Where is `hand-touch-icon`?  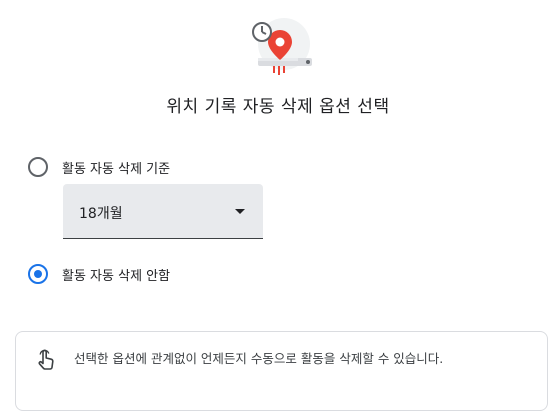 hand-touch-icon is located at coordinates (46, 360).